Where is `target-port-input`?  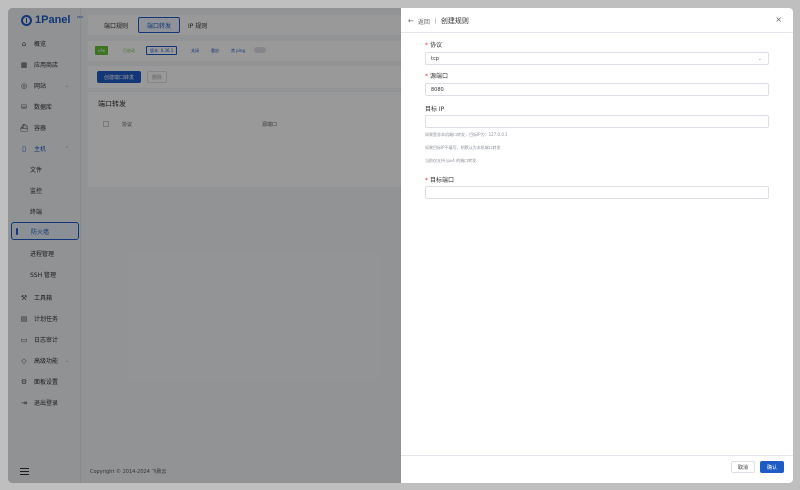
target-port-input is located at coordinates (597, 192).